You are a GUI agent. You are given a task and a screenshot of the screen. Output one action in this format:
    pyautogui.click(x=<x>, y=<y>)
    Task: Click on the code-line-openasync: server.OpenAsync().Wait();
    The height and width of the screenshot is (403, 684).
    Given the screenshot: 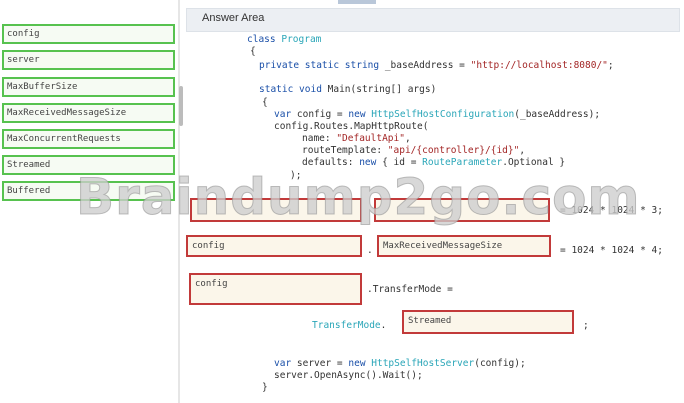 What is the action you would take?
    pyautogui.click(x=348, y=375)
    